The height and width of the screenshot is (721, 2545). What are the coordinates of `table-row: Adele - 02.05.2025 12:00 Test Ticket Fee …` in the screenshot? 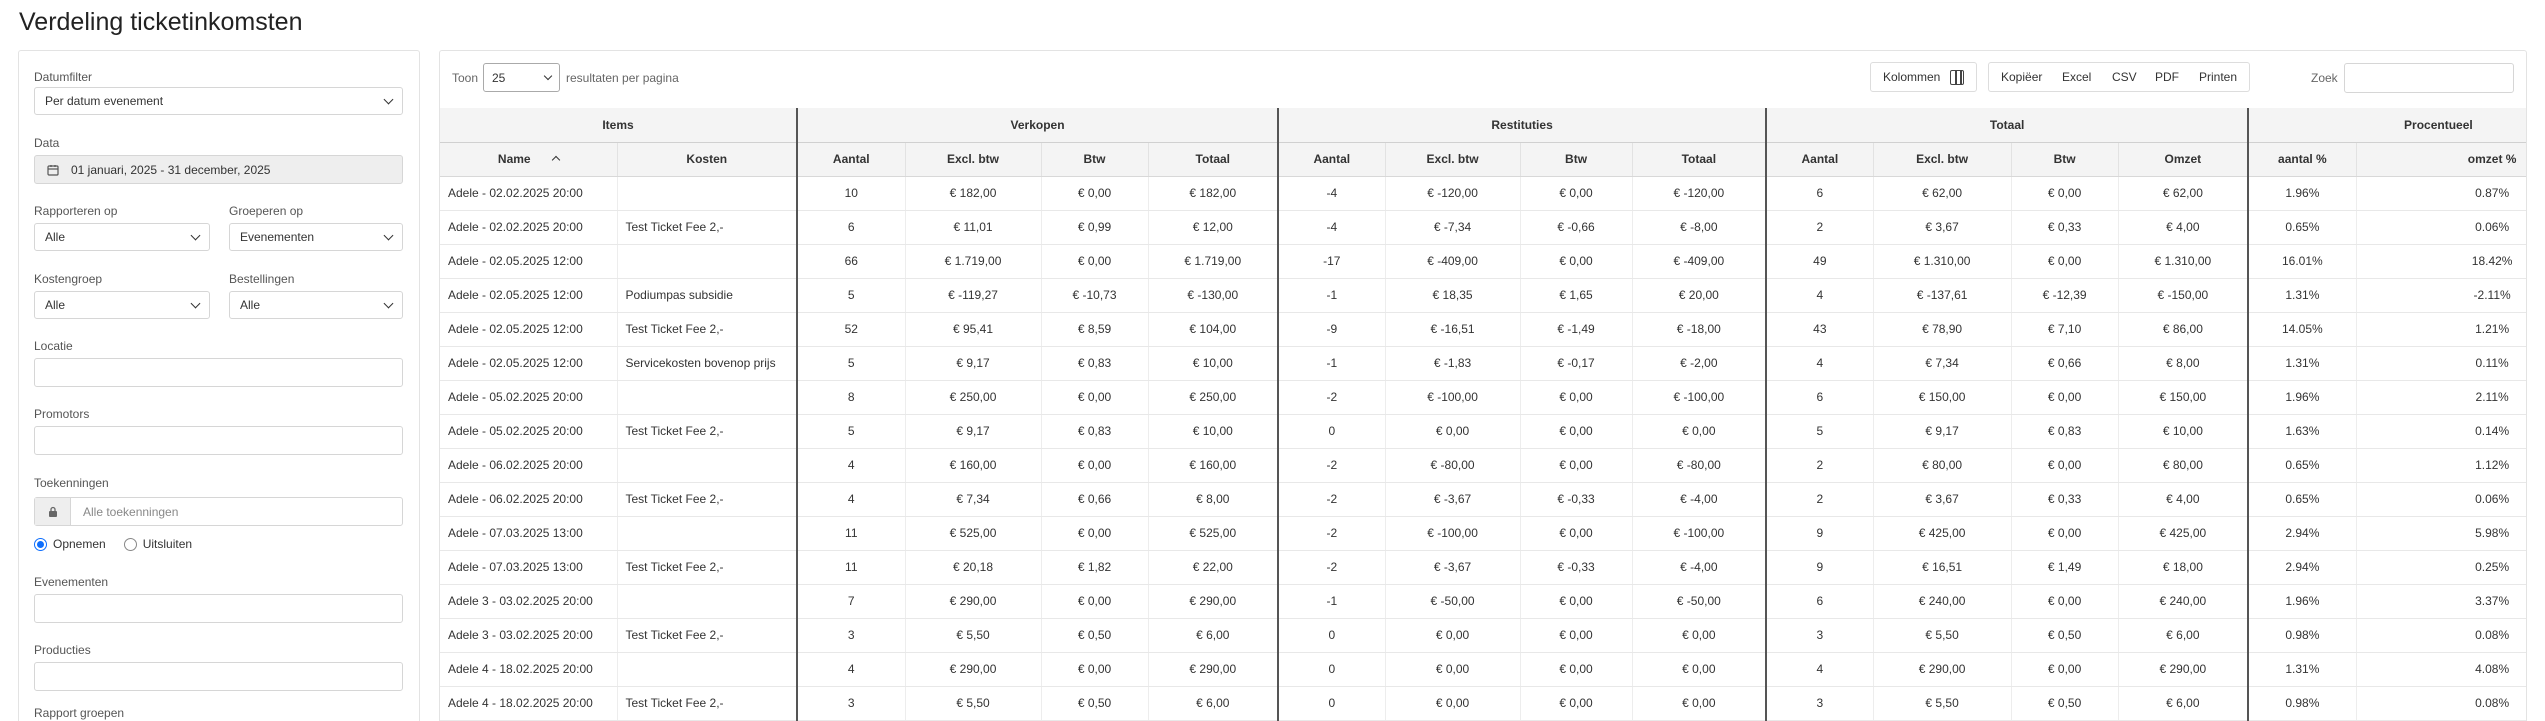 It's located at (1483, 329).